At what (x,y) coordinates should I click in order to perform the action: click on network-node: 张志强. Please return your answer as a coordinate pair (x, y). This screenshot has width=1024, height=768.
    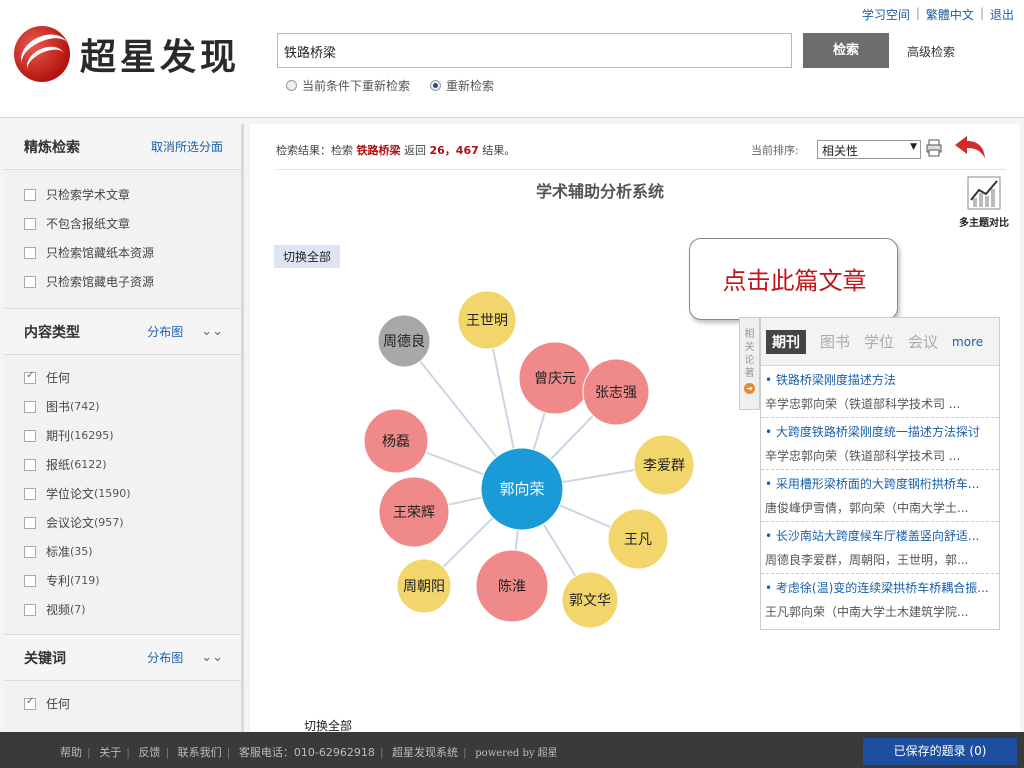
    Looking at the image, I should click on (616, 392).